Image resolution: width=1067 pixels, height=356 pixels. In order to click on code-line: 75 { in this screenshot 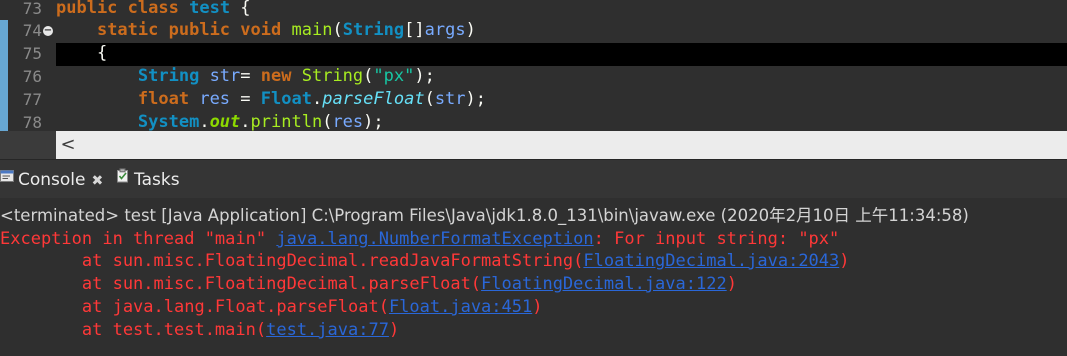, I will do `click(533, 54)`.